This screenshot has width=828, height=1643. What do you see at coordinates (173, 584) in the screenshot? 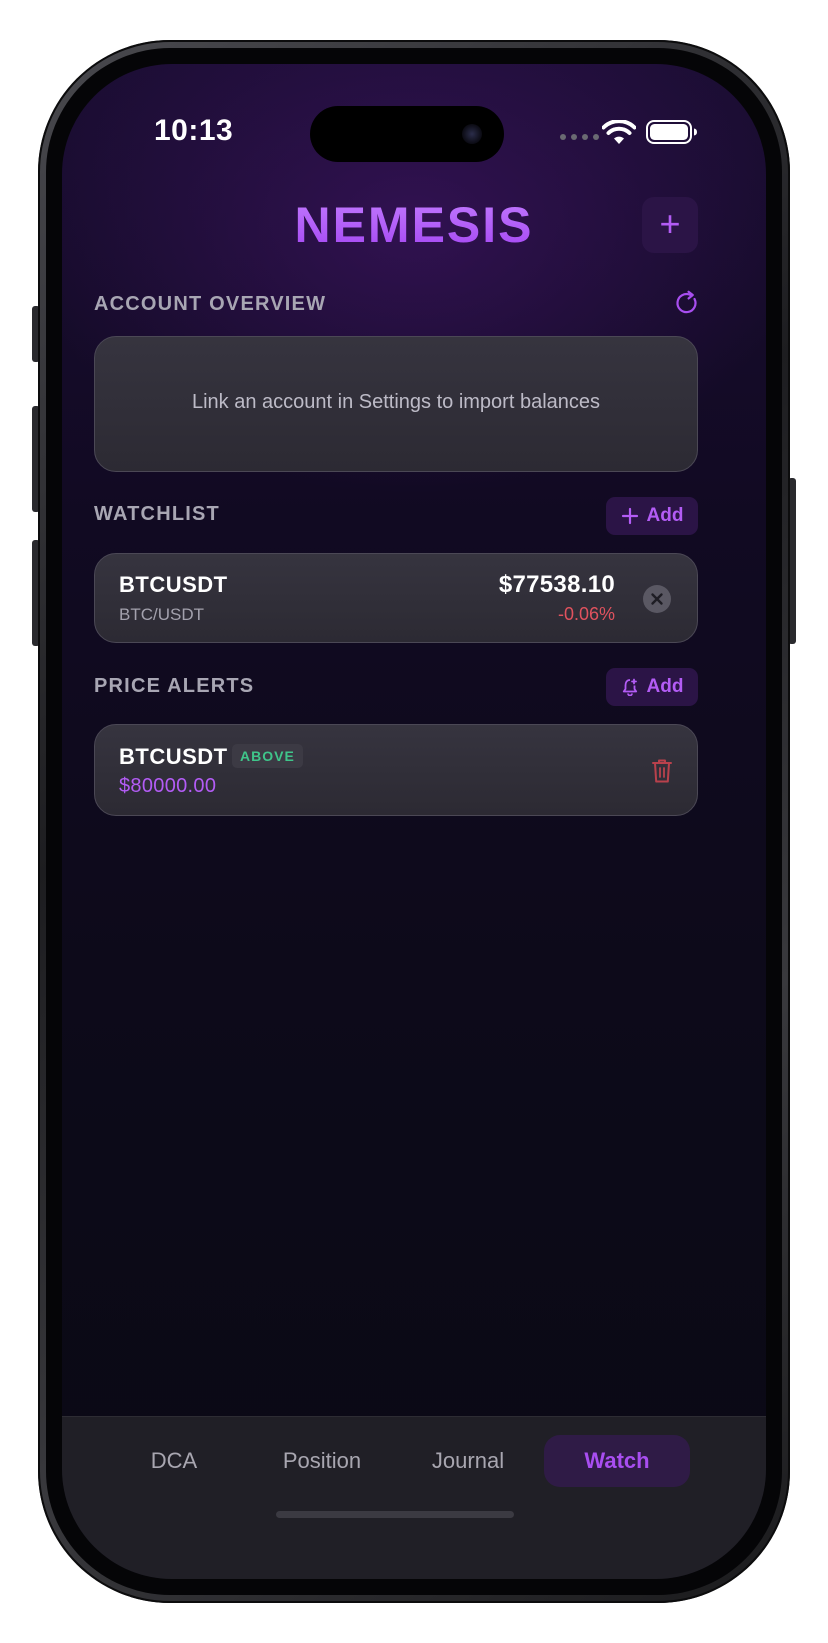
I see `watchlist-symbol: BTCUSDT` at bounding box center [173, 584].